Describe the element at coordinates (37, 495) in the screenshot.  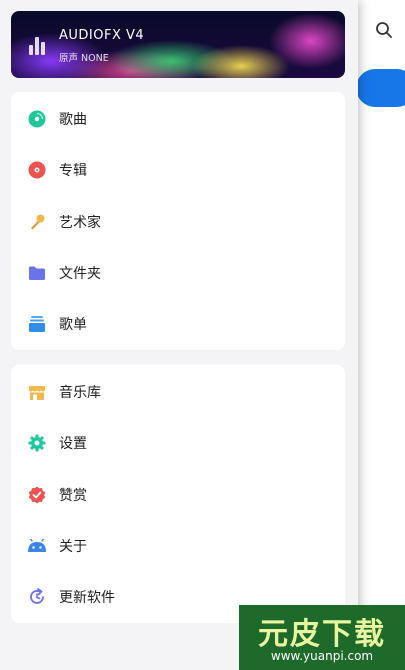
I see `badge-check-icon` at that location.